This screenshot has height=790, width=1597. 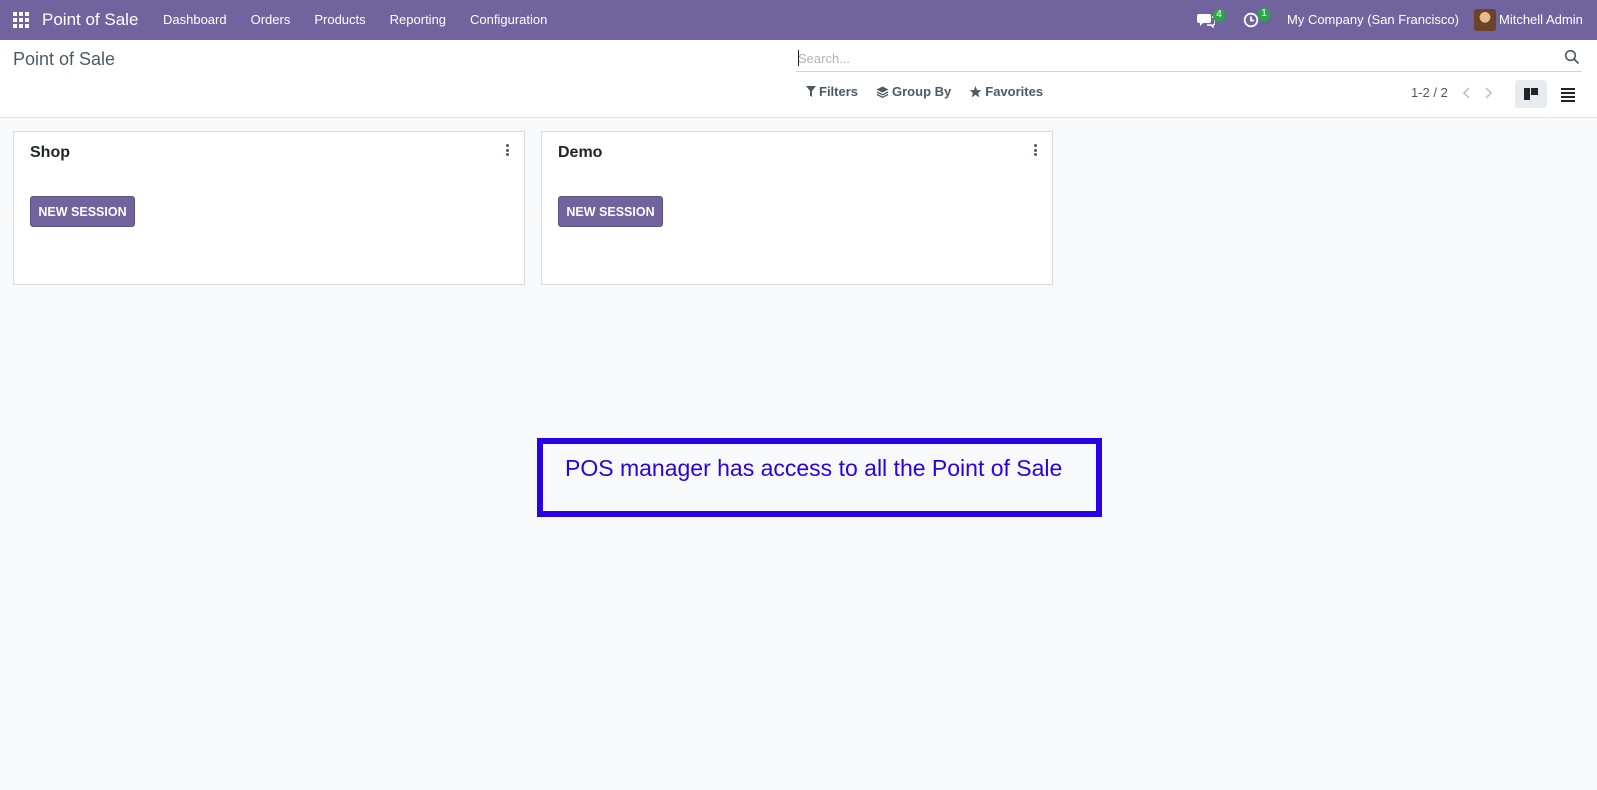 What do you see at coordinates (1572, 57) in the screenshot?
I see `search-icon` at bounding box center [1572, 57].